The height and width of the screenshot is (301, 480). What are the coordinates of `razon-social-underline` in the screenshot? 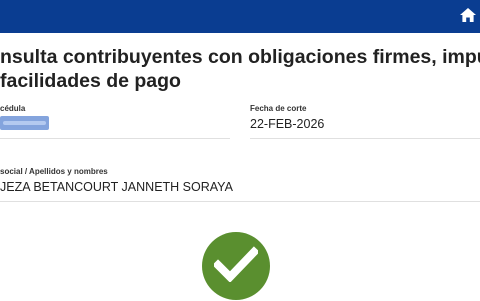 It's located at (240, 201).